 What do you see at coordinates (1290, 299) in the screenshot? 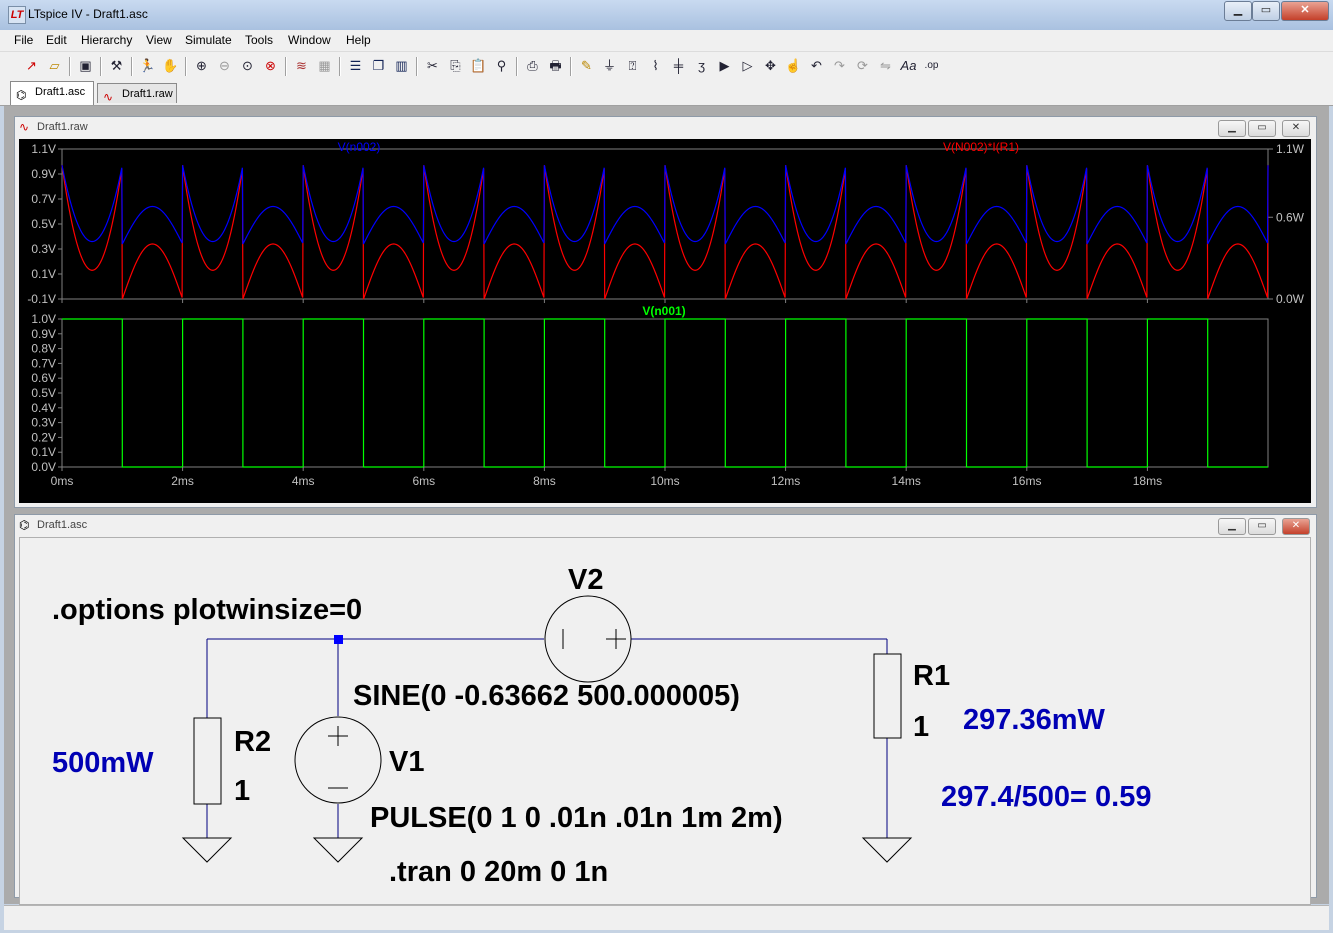
I see `top-y2-tick-label: 0.0W` at bounding box center [1290, 299].